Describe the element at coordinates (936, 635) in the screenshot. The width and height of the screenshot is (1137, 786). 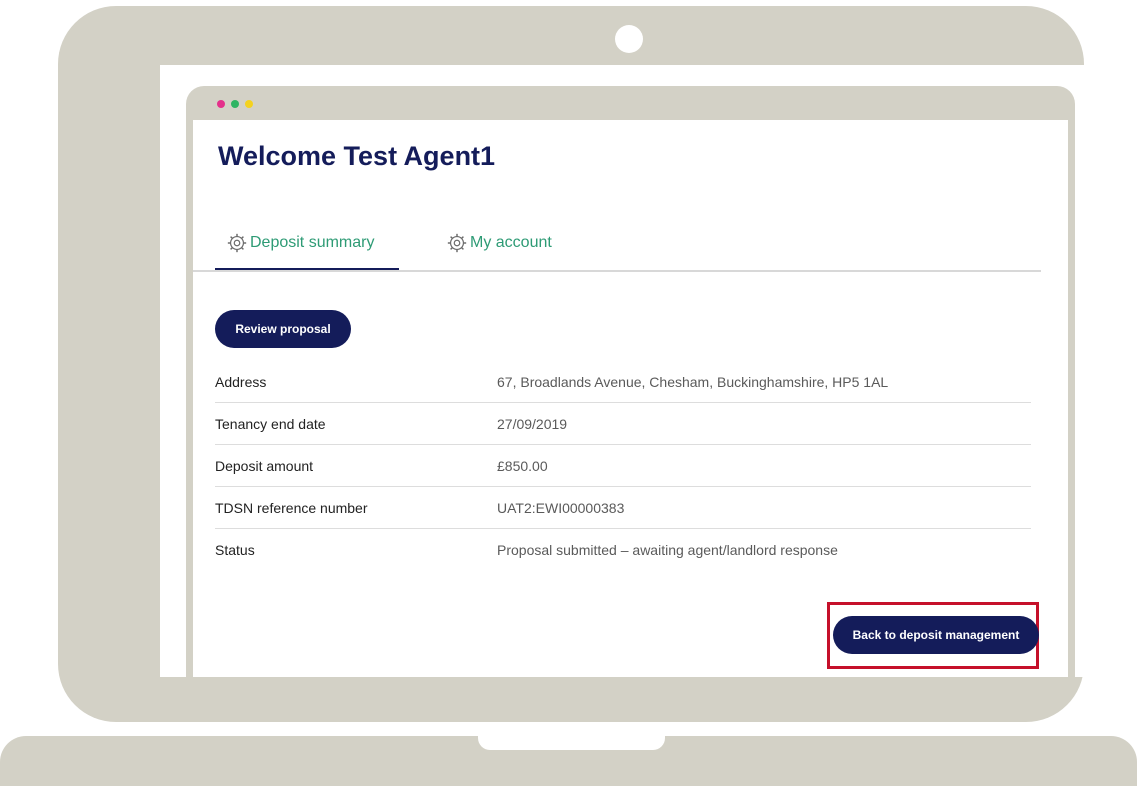
I see `back-to-deposit-management-button: Back to deposit management` at that location.